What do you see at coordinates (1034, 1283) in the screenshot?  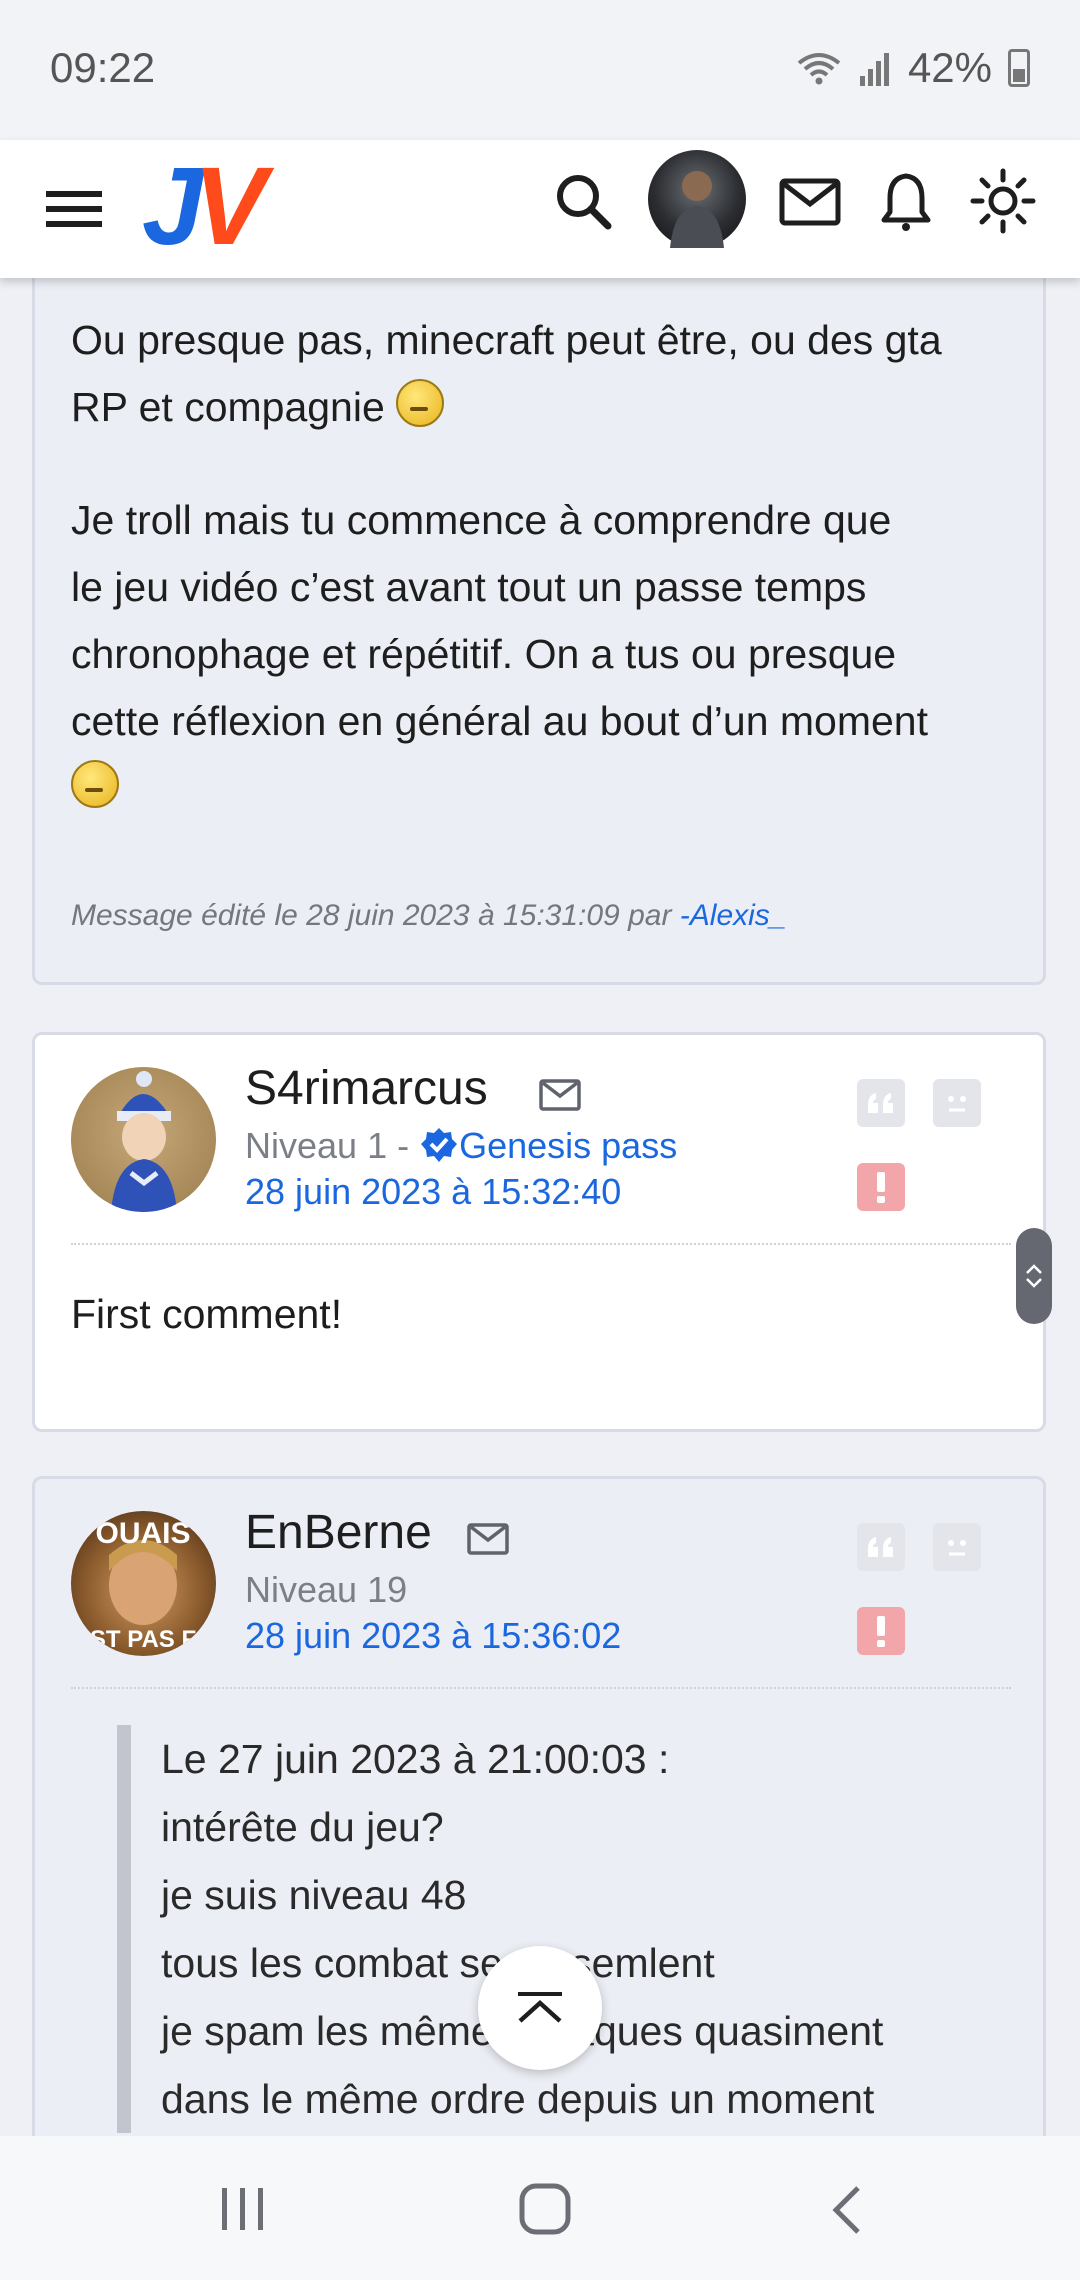 I see `chevron-down-icon` at bounding box center [1034, 1283].